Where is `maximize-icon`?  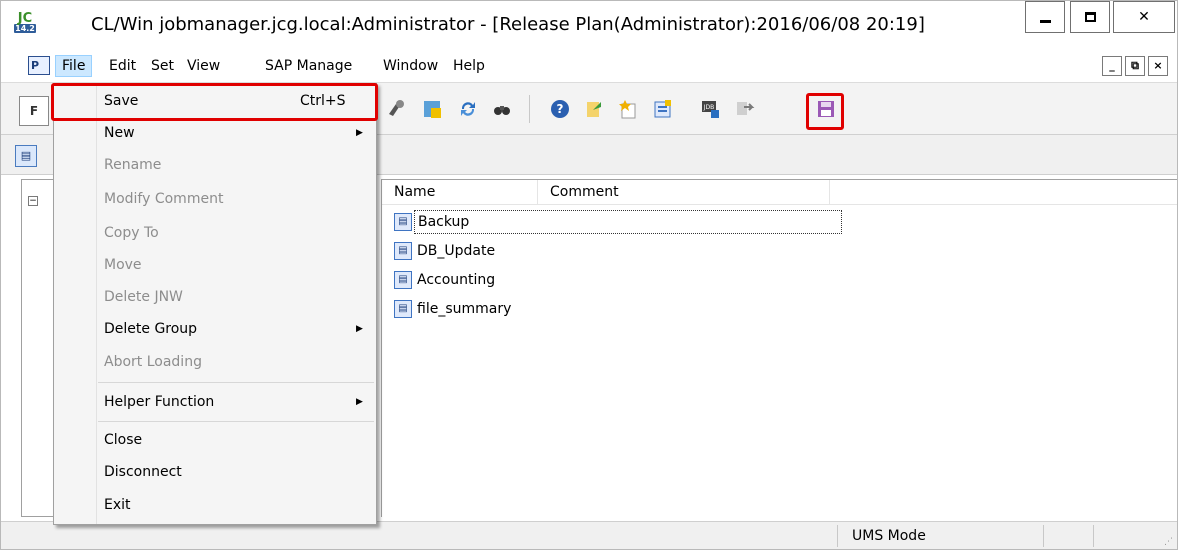
maximize-icon is located at coordinates (1090, 17).